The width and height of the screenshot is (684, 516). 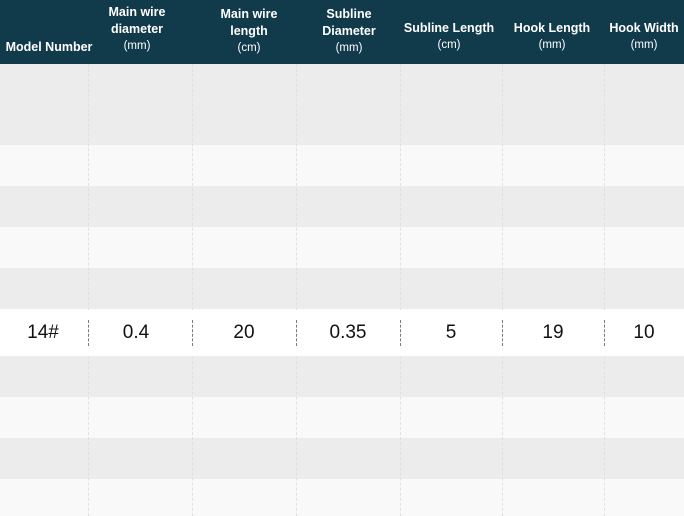 I want to click on table-row-highlighted: 14# 0.4 20 0.35 5 19 10, so click(x=342, y=333).